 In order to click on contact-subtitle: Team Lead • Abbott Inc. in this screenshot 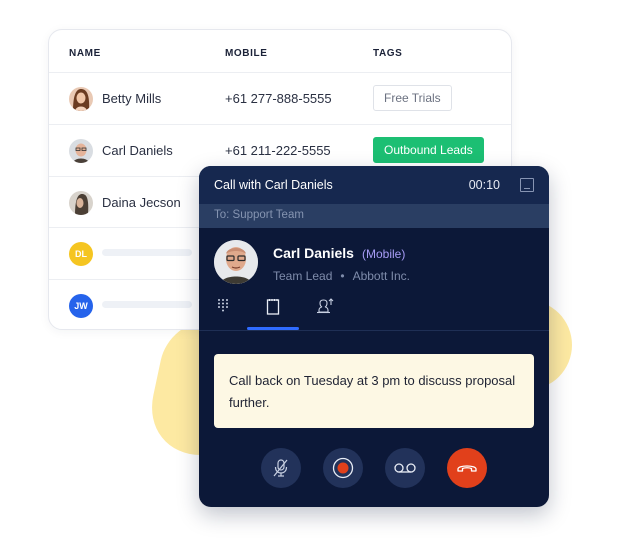, I will do `click(341, 276)`.